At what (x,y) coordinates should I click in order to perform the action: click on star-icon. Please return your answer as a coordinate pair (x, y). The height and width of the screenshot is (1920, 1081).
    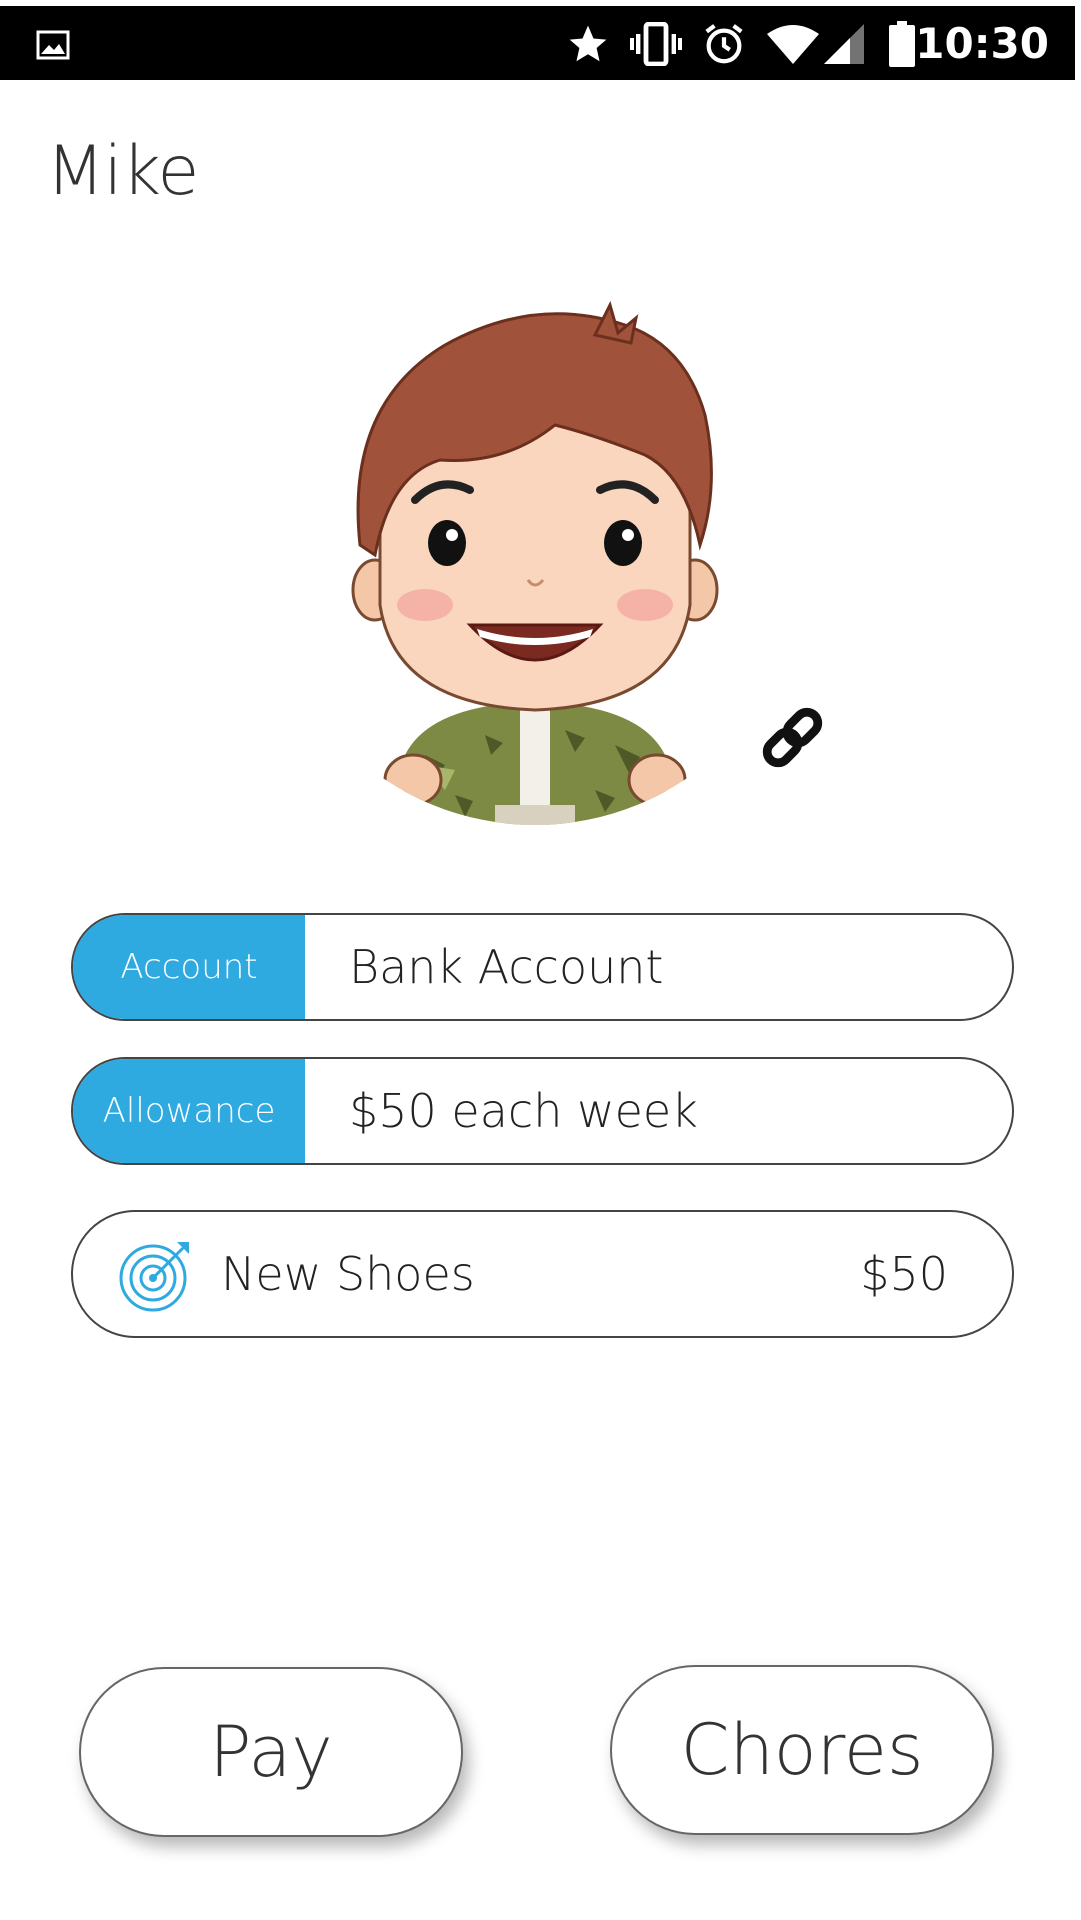
    Looking at the image, I should click on (588, 44).